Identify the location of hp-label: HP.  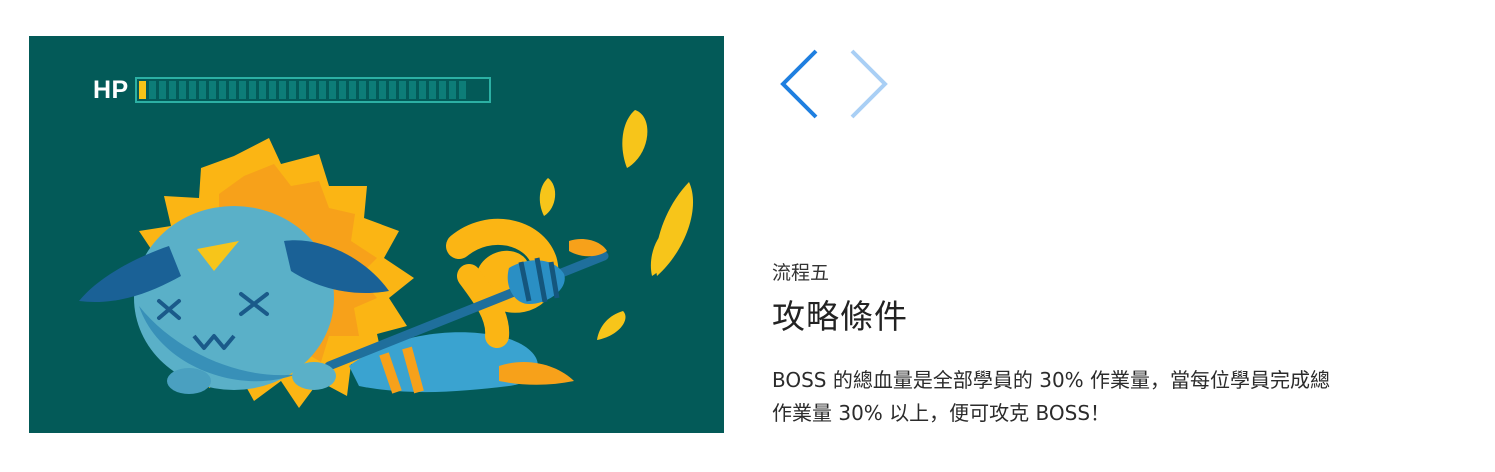
(111, 89).